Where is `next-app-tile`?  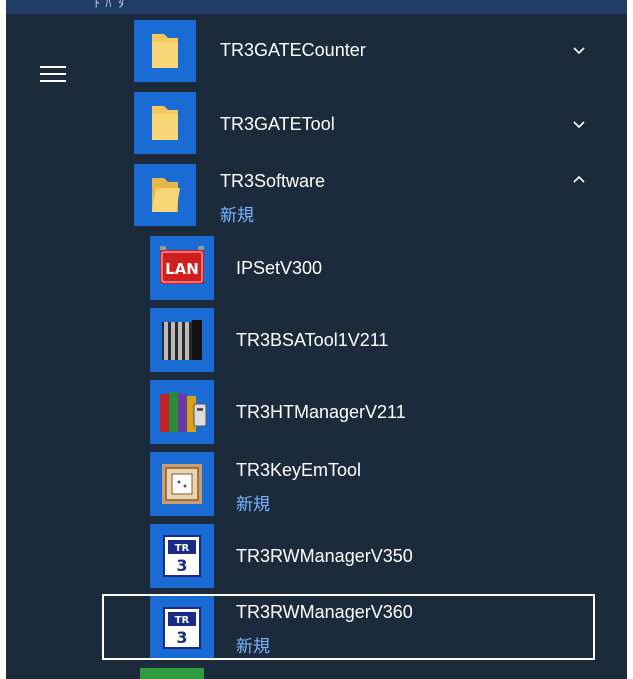 next-app-tile is located at coordinates (172, 673).